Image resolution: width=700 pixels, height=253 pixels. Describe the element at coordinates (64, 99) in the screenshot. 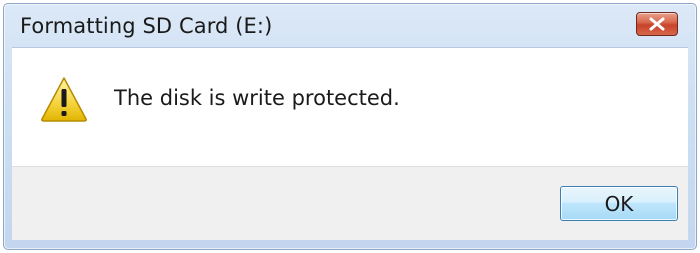

I see `warning-icon` at that location.